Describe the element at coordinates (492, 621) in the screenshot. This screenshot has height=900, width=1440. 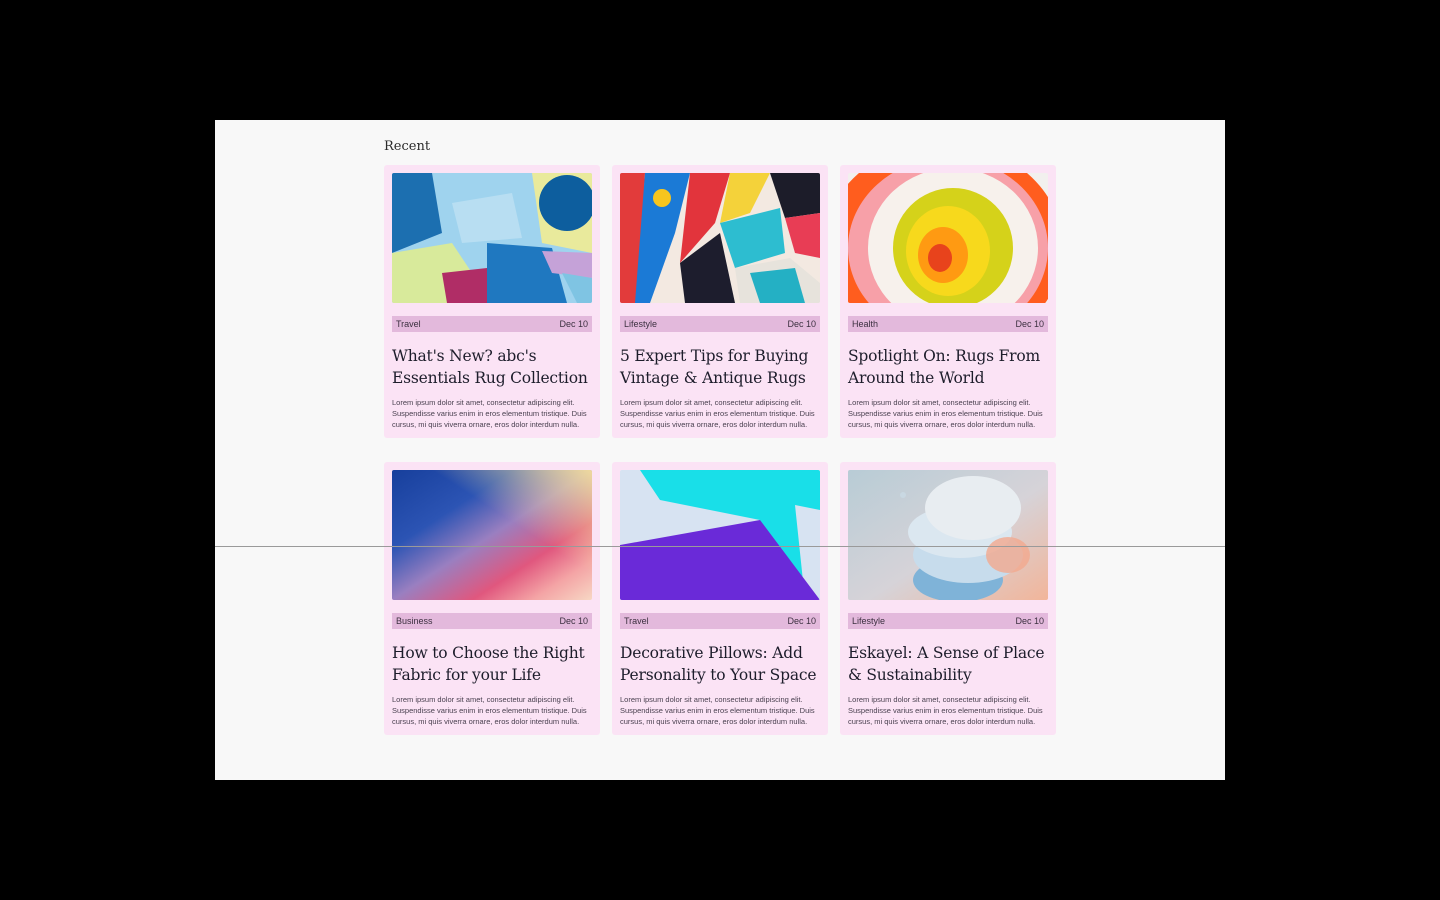
I see `post-meta: Business Dec 10` at that location.